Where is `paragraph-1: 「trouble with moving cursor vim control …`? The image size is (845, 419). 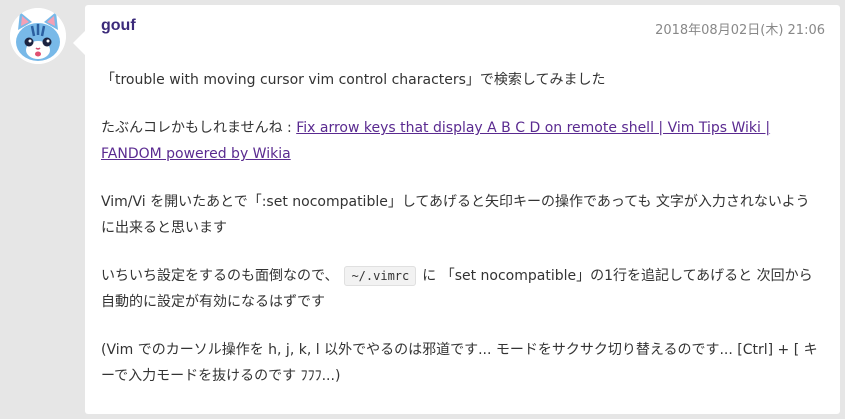 paragraph-1: 「trouble with moving cursor vim control … is located at coordinates (353, 80).